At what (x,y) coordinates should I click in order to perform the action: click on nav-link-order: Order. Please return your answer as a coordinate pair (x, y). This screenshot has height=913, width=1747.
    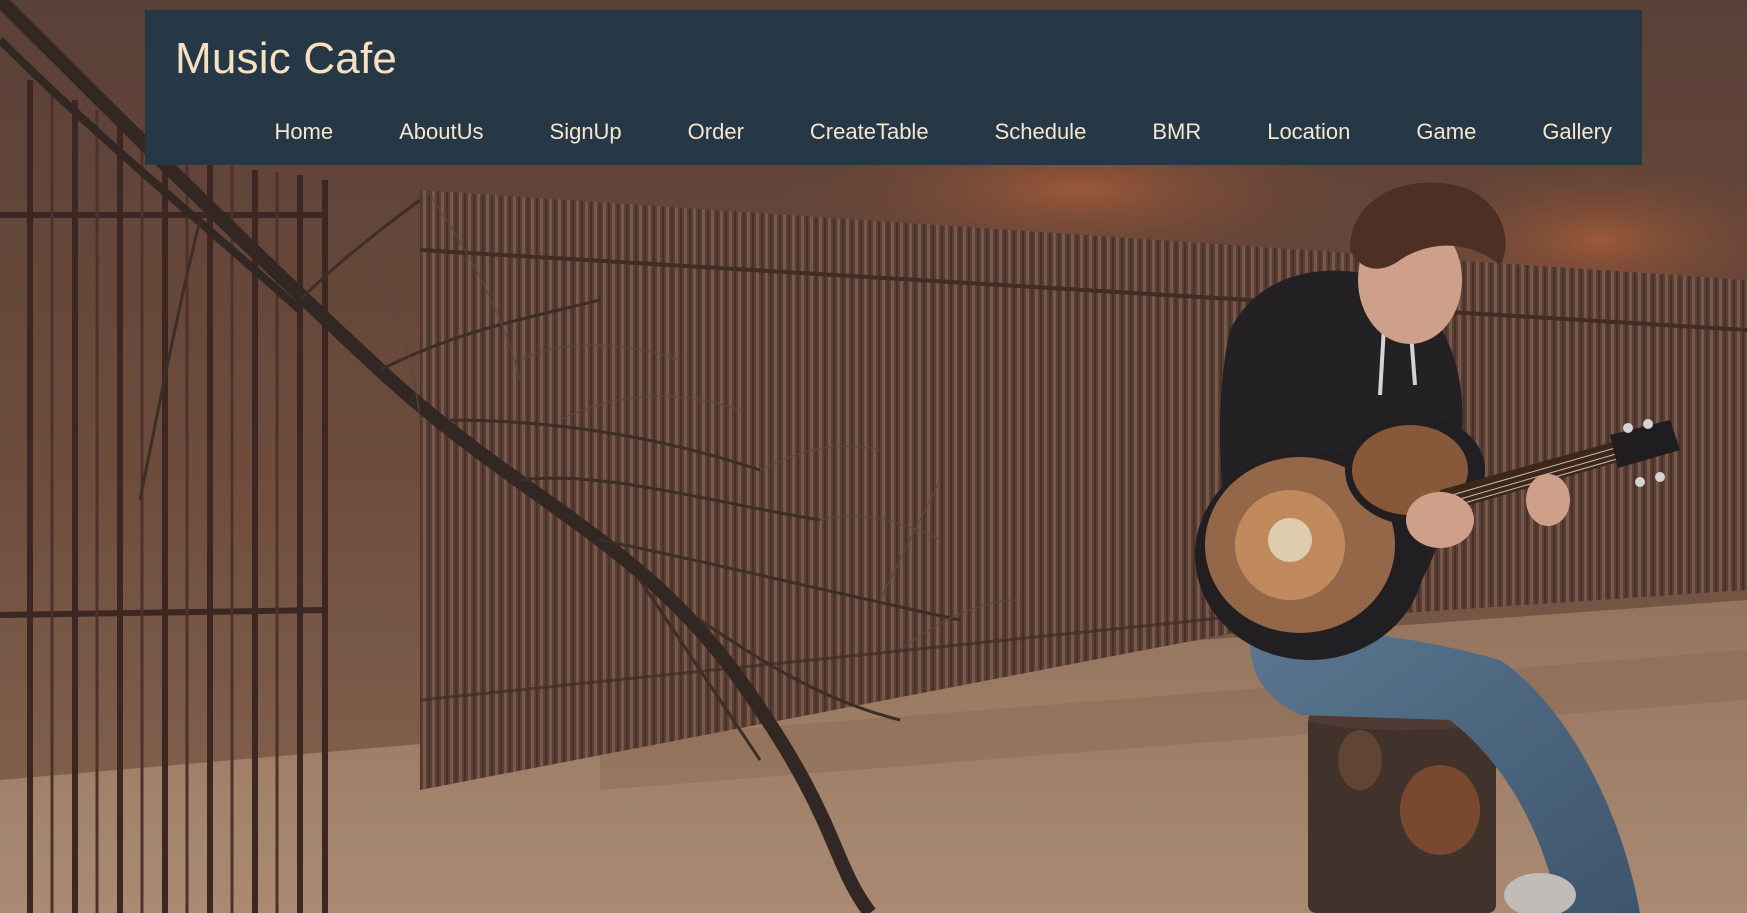
    Looking at the image, I should click on (716, 132).